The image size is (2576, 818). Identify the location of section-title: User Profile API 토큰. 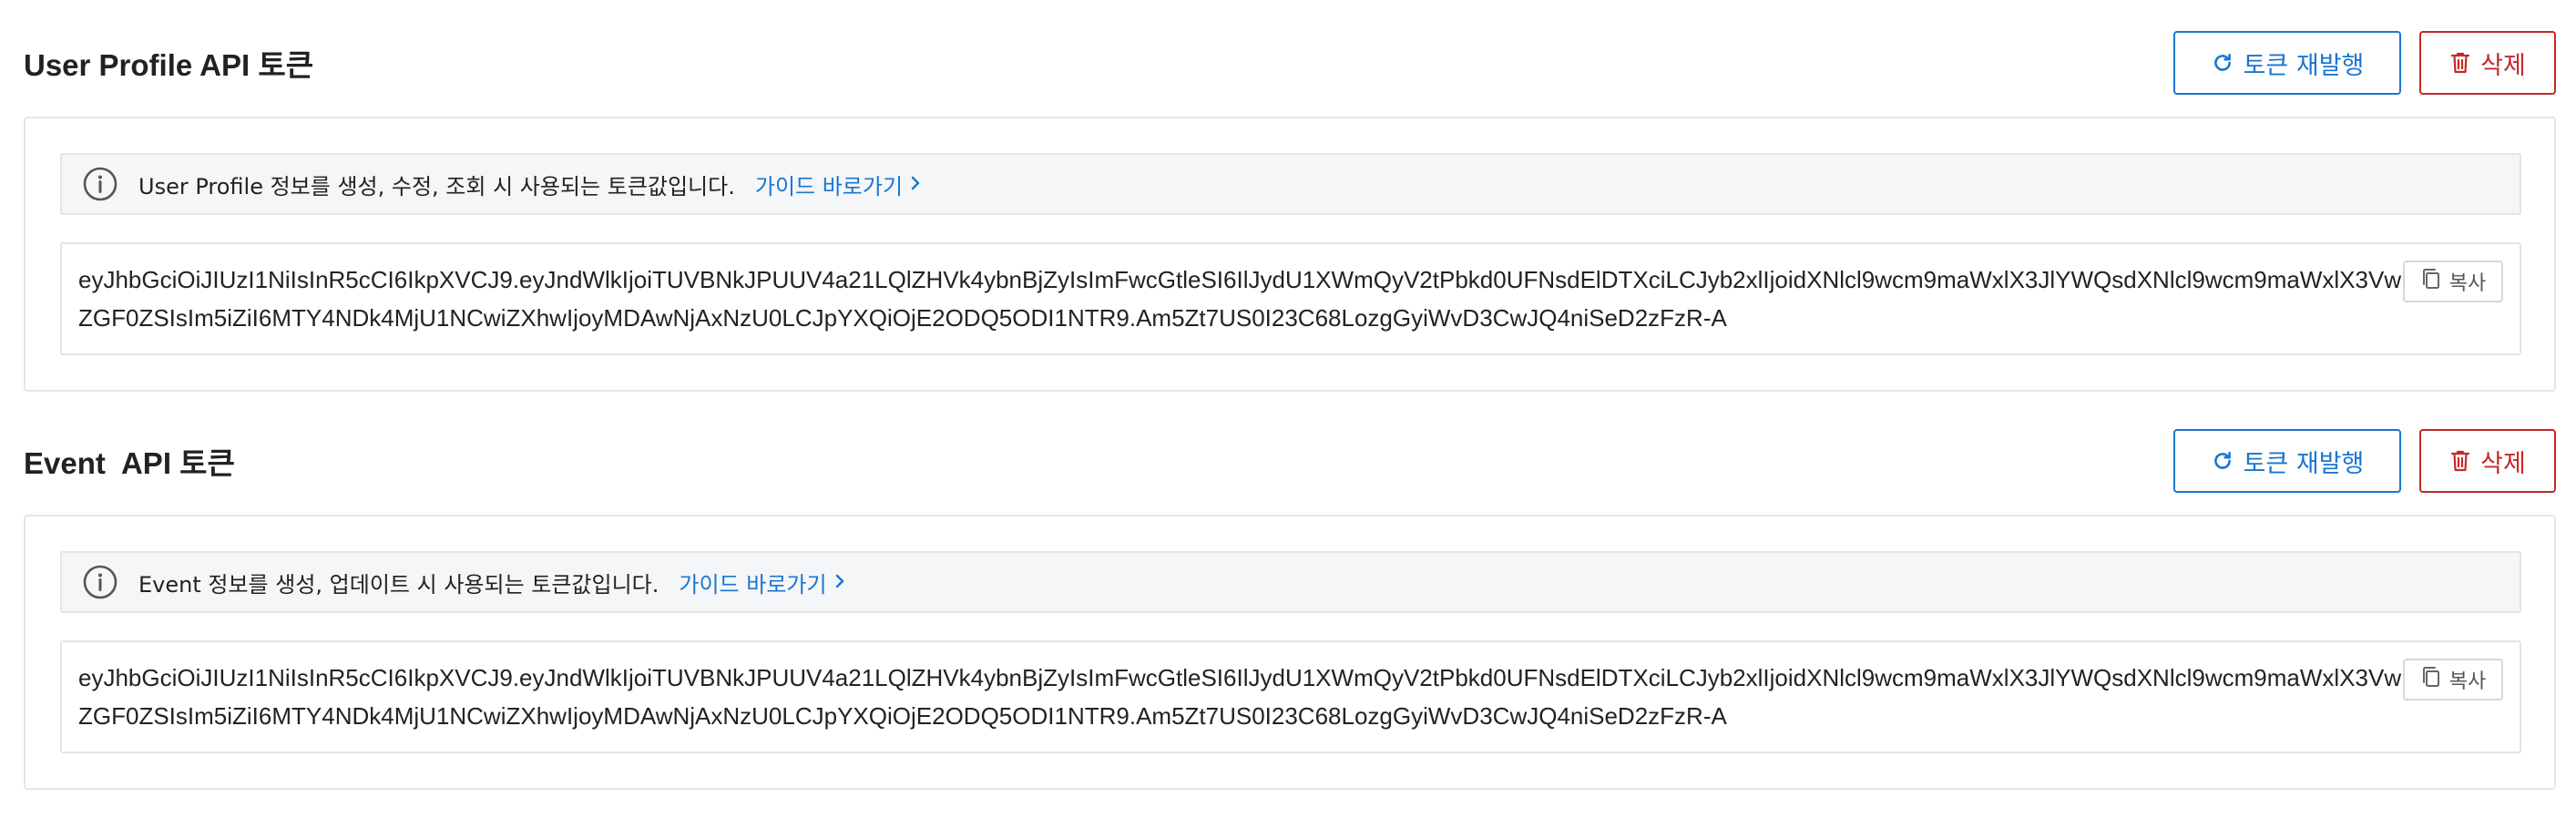
(169, 65).